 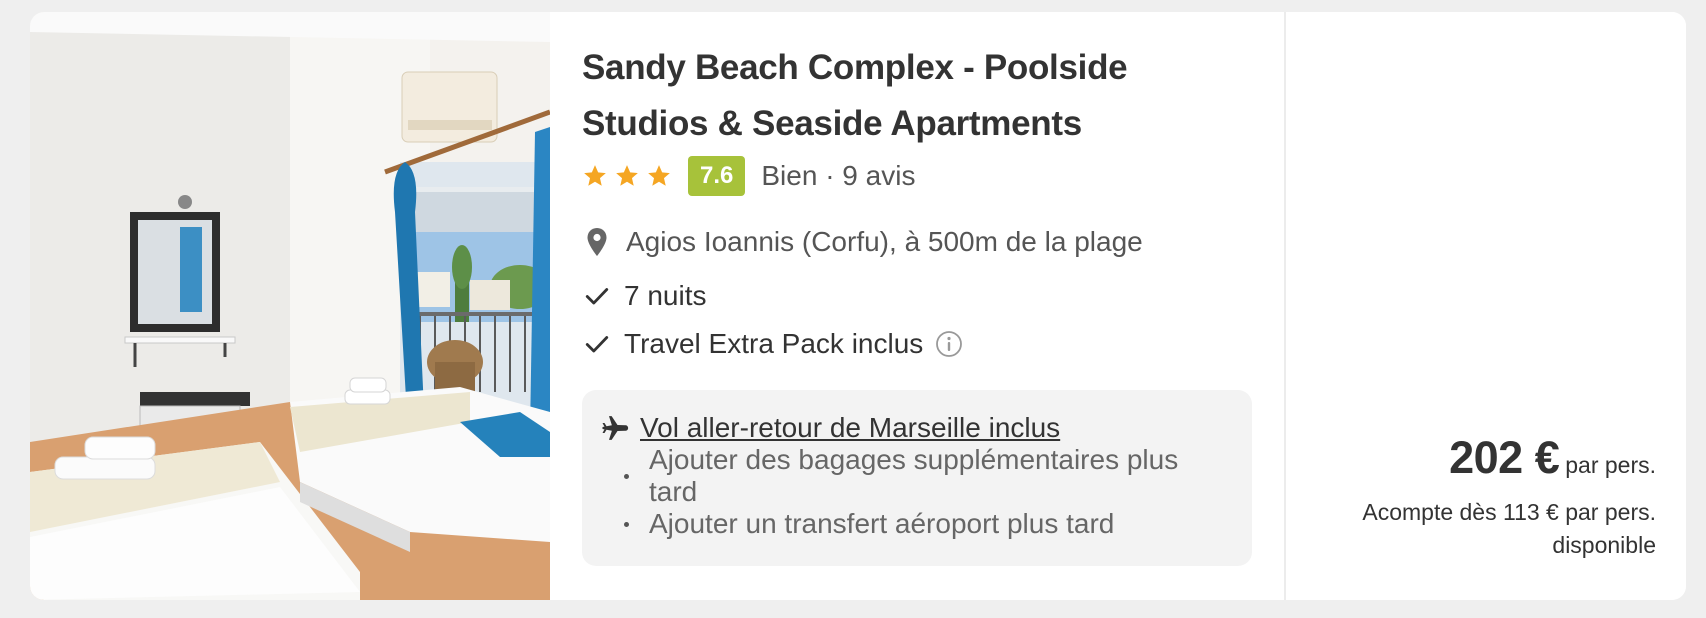 I want to click on info-icon, so click(x=949, y=344).